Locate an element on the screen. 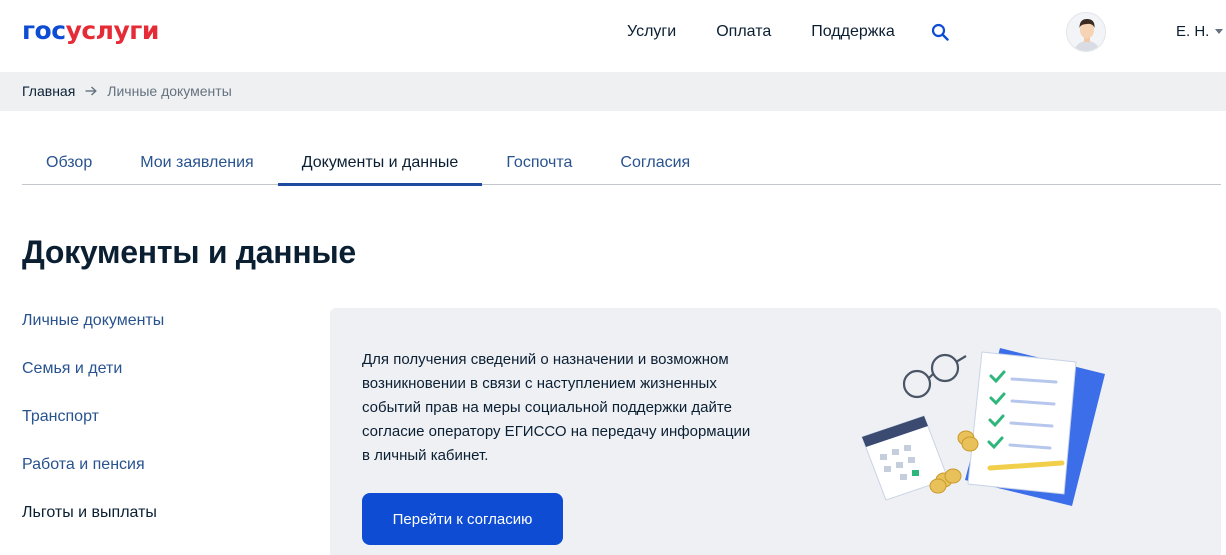 The height and width of the screenshot is (555, 1226). nav-link-payment: Оплата is located at coordinates (743, 32).